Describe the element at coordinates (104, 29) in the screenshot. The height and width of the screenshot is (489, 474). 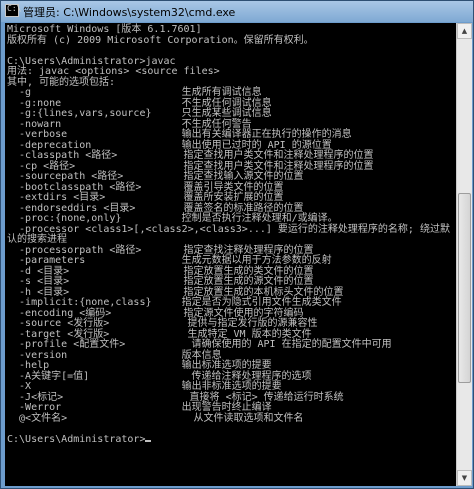
I see `console-line: Microsoft Windows [版本 6.1.7601]` at that location.